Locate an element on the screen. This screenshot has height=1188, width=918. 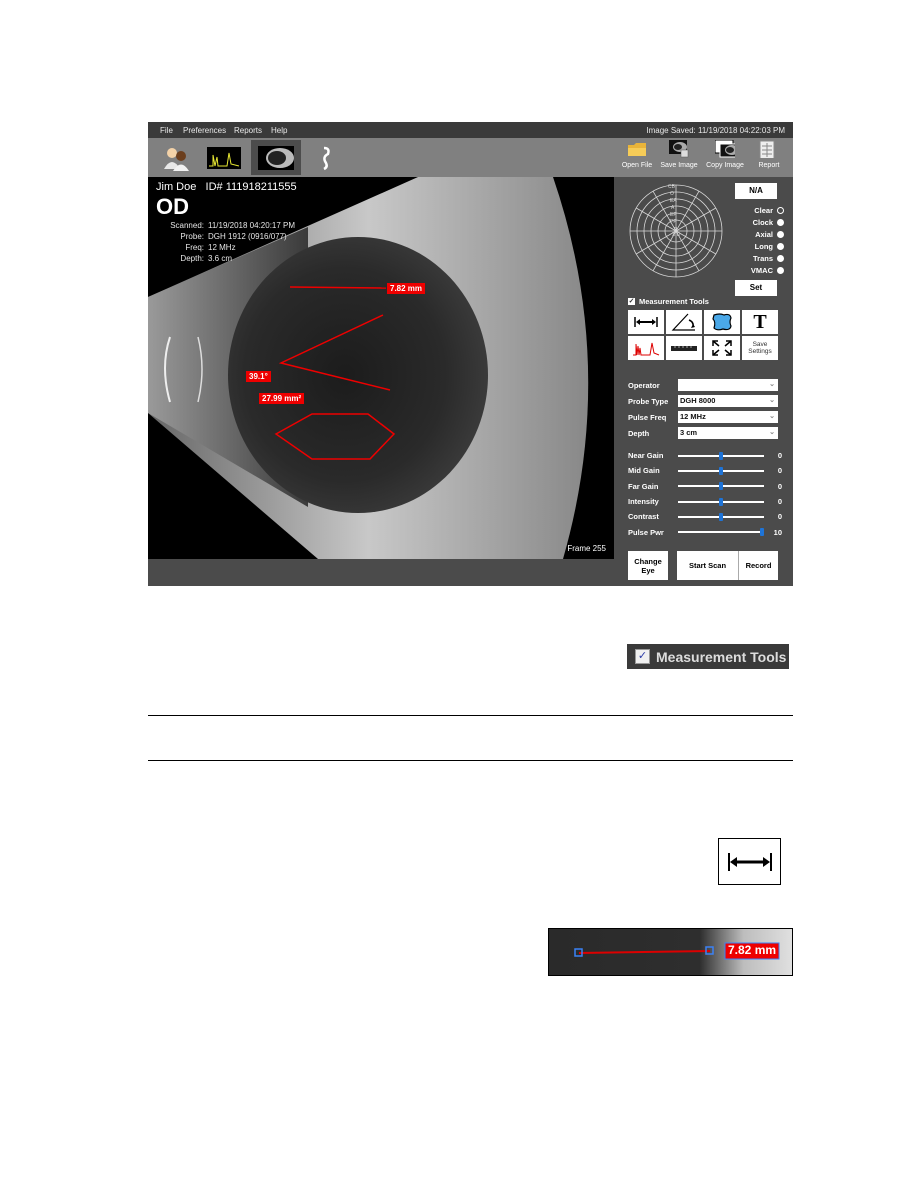
menu-file: File is located at coordinates (166, 130).